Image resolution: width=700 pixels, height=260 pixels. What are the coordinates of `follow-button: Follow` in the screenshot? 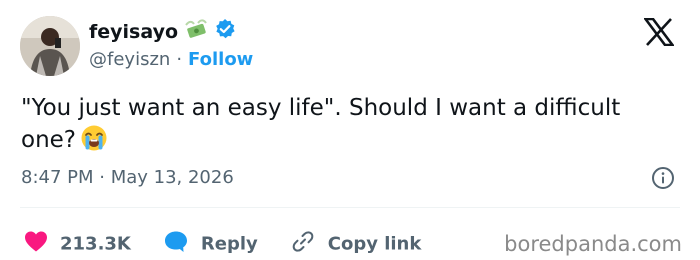 It's located at (220, 60).